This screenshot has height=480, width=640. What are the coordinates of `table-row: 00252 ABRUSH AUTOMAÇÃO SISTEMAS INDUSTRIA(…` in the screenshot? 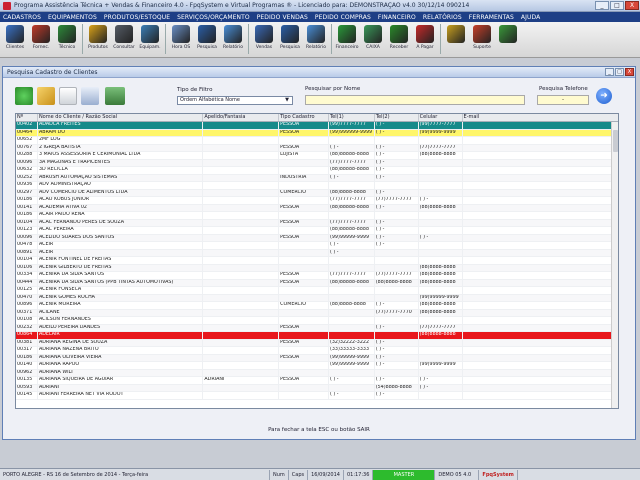 It's located at (317, 178).